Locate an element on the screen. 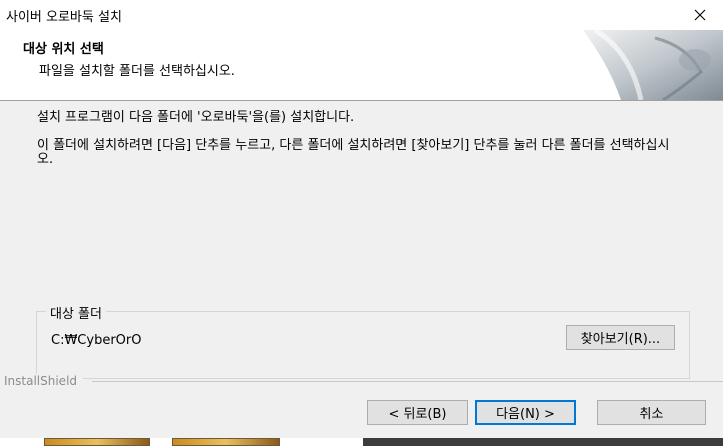 This screenshot has height=446, width=723. install-info-text: 설치 프로그램이 다음 폴더에 '오로바둑'을(를) 설치합니다. is located at coordinates (196, 117).